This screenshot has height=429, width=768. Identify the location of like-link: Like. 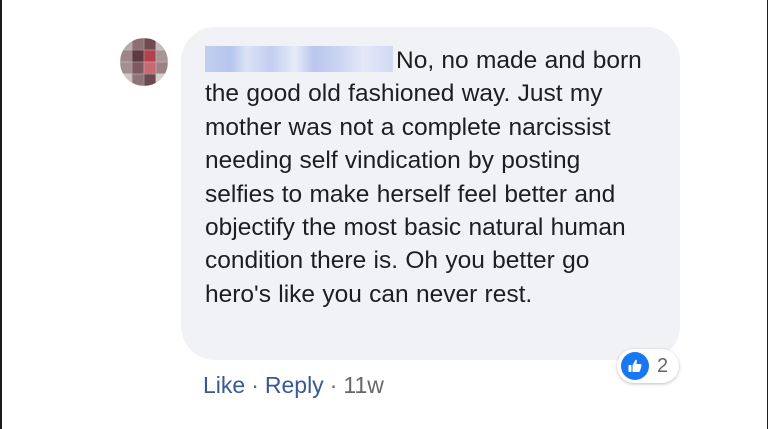
(224, 385).